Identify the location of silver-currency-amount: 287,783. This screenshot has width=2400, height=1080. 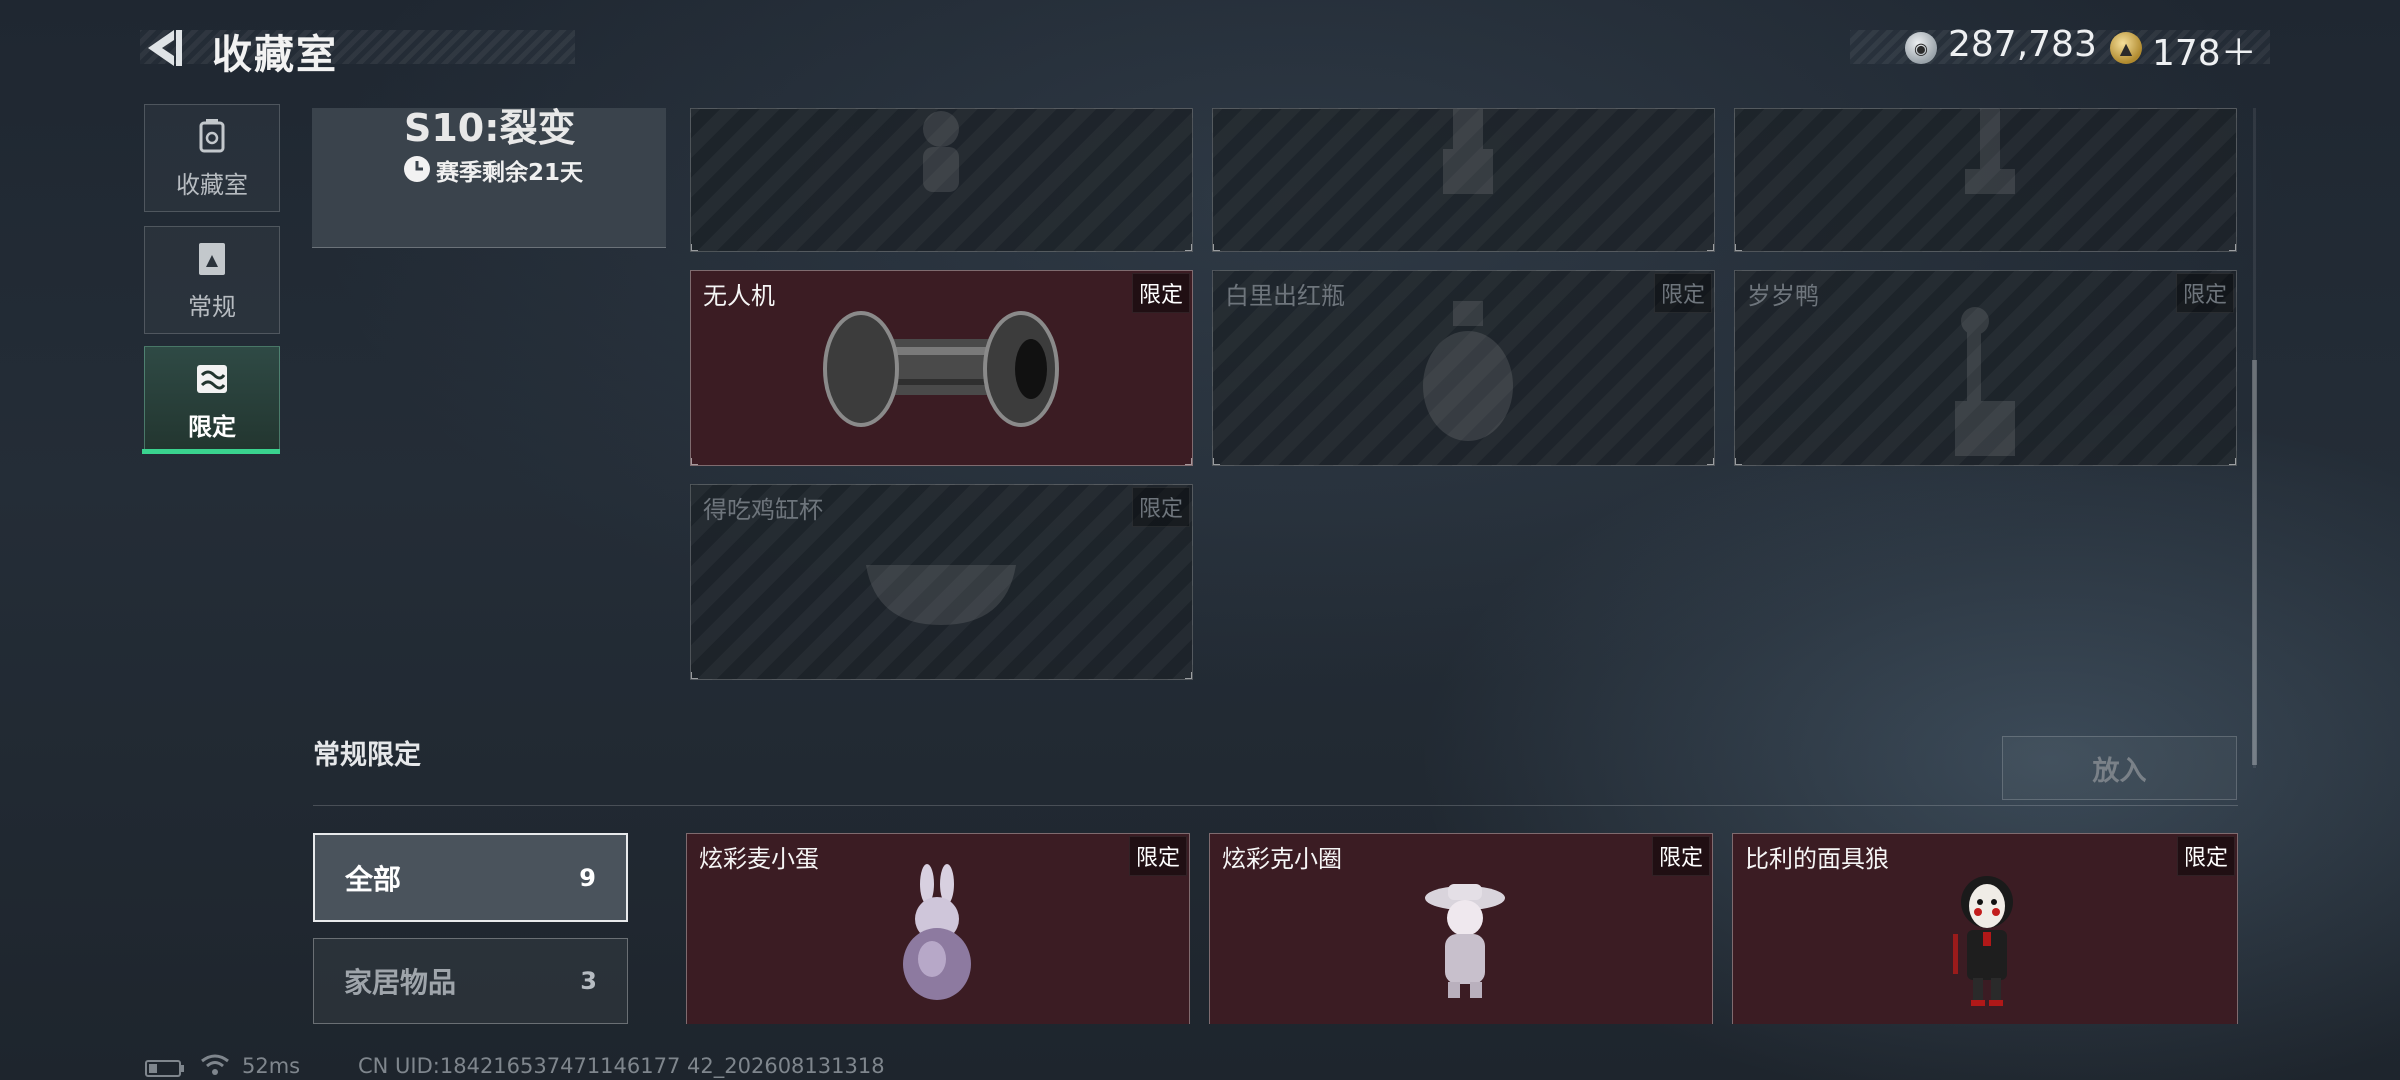
(2022, 44).